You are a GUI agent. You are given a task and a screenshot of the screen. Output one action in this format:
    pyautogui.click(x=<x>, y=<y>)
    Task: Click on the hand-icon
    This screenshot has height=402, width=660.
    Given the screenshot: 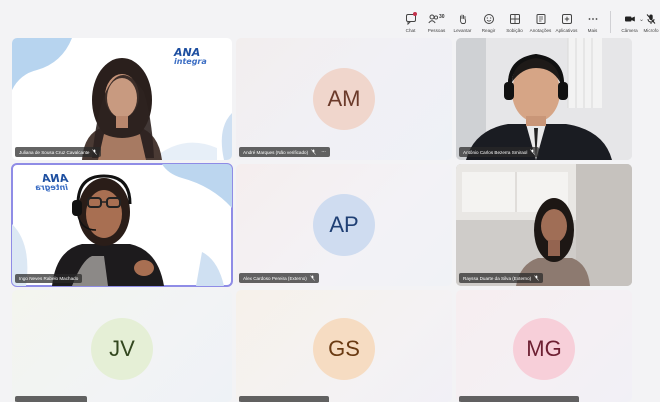 What is the action you would take?
    pyautogui.click(x=462, y=19)
    